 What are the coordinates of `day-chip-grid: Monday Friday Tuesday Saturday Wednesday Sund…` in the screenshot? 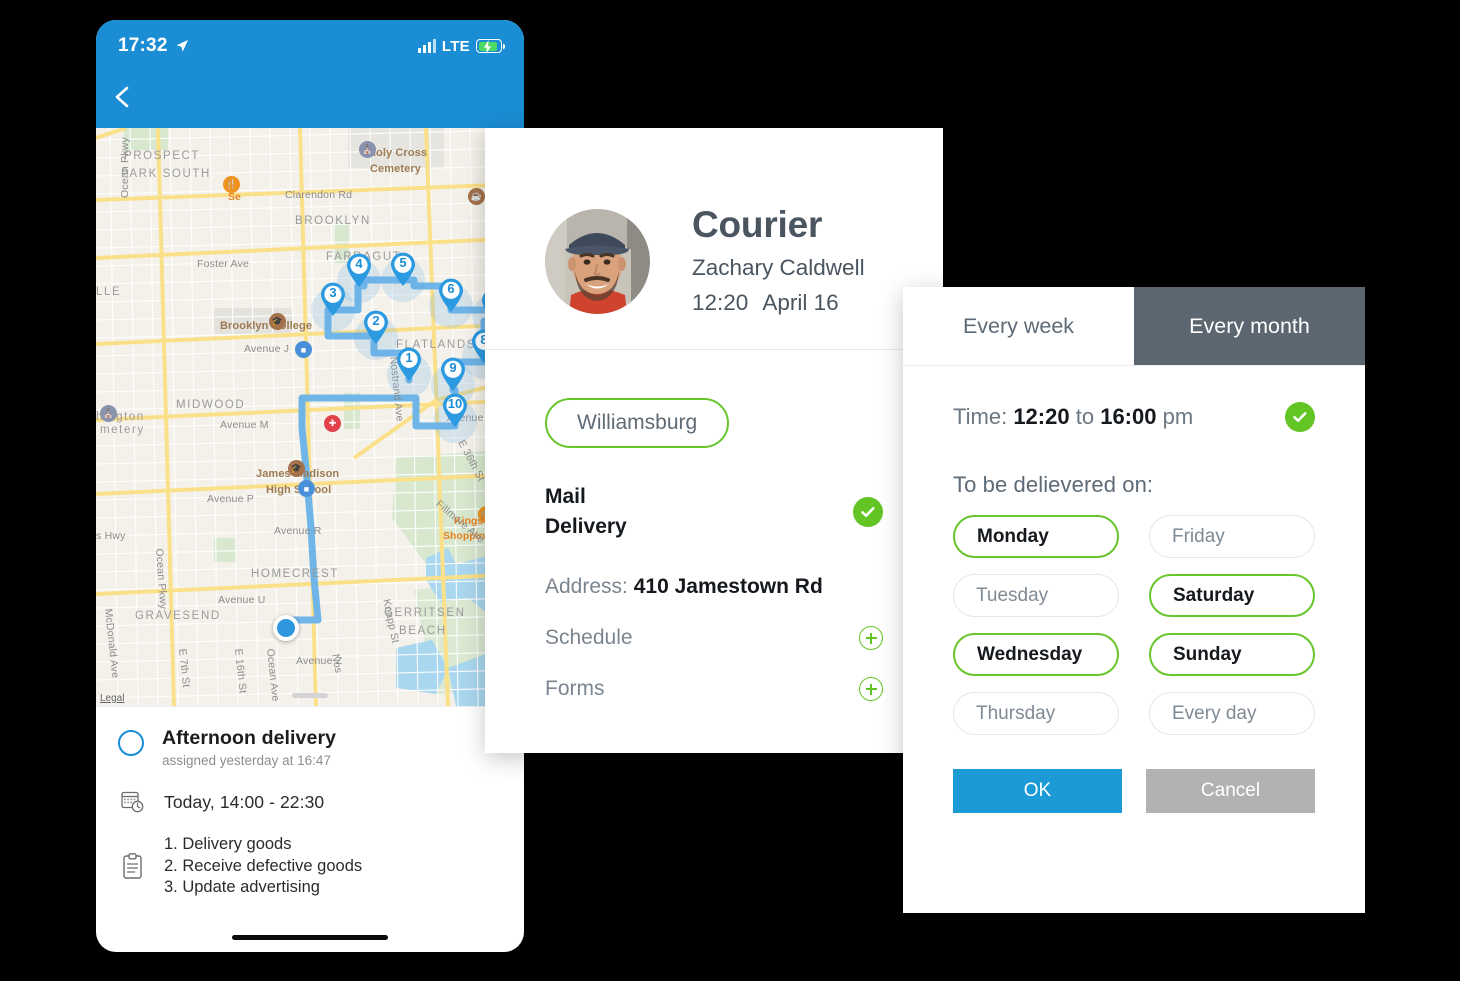 It's located at (1134, 625).